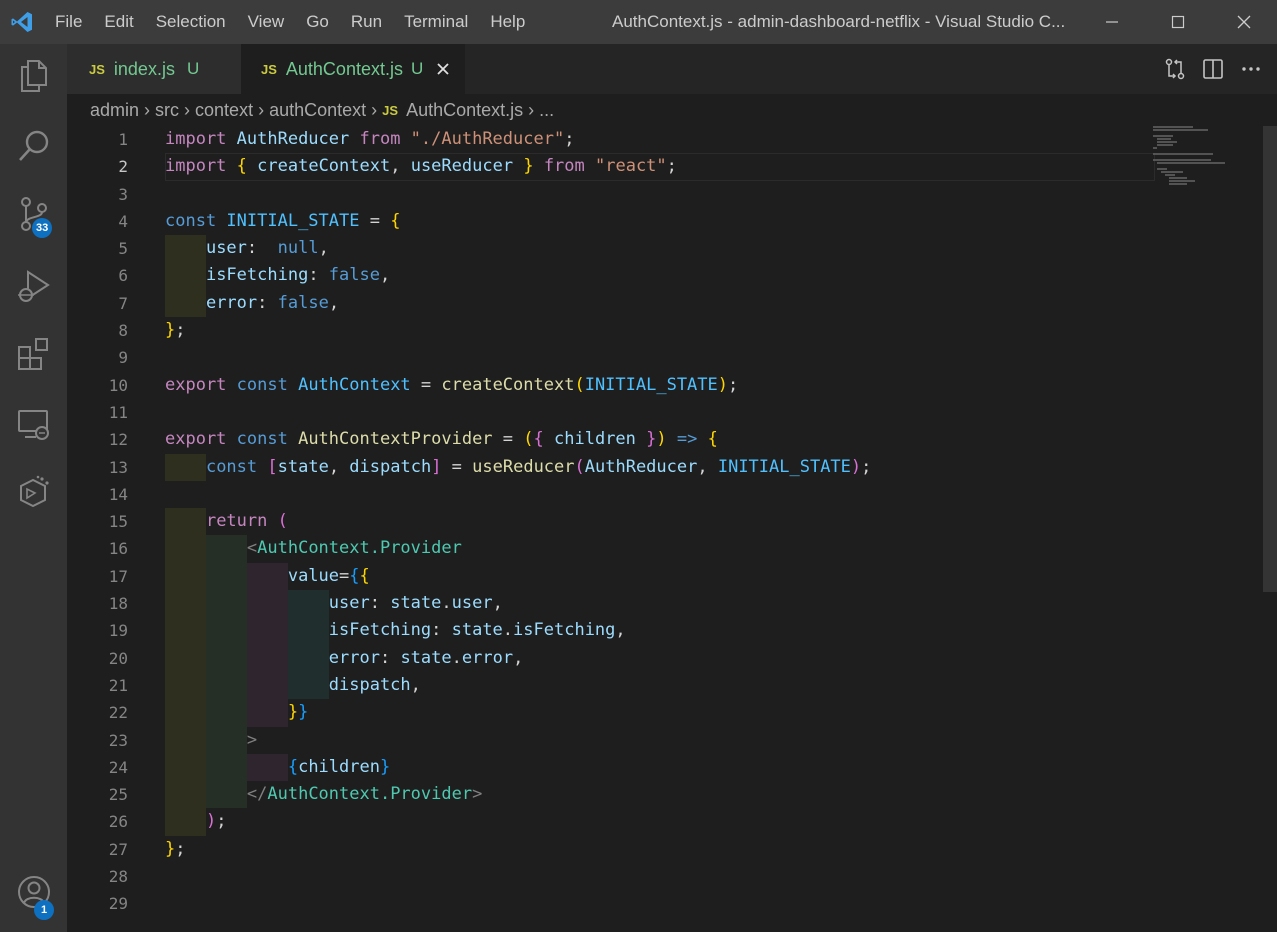  What do you see at coordinates (464, 110) in the screenshot?
I see `breadcrumb-file: AuthContext.js` at bounding box center [464, 110].